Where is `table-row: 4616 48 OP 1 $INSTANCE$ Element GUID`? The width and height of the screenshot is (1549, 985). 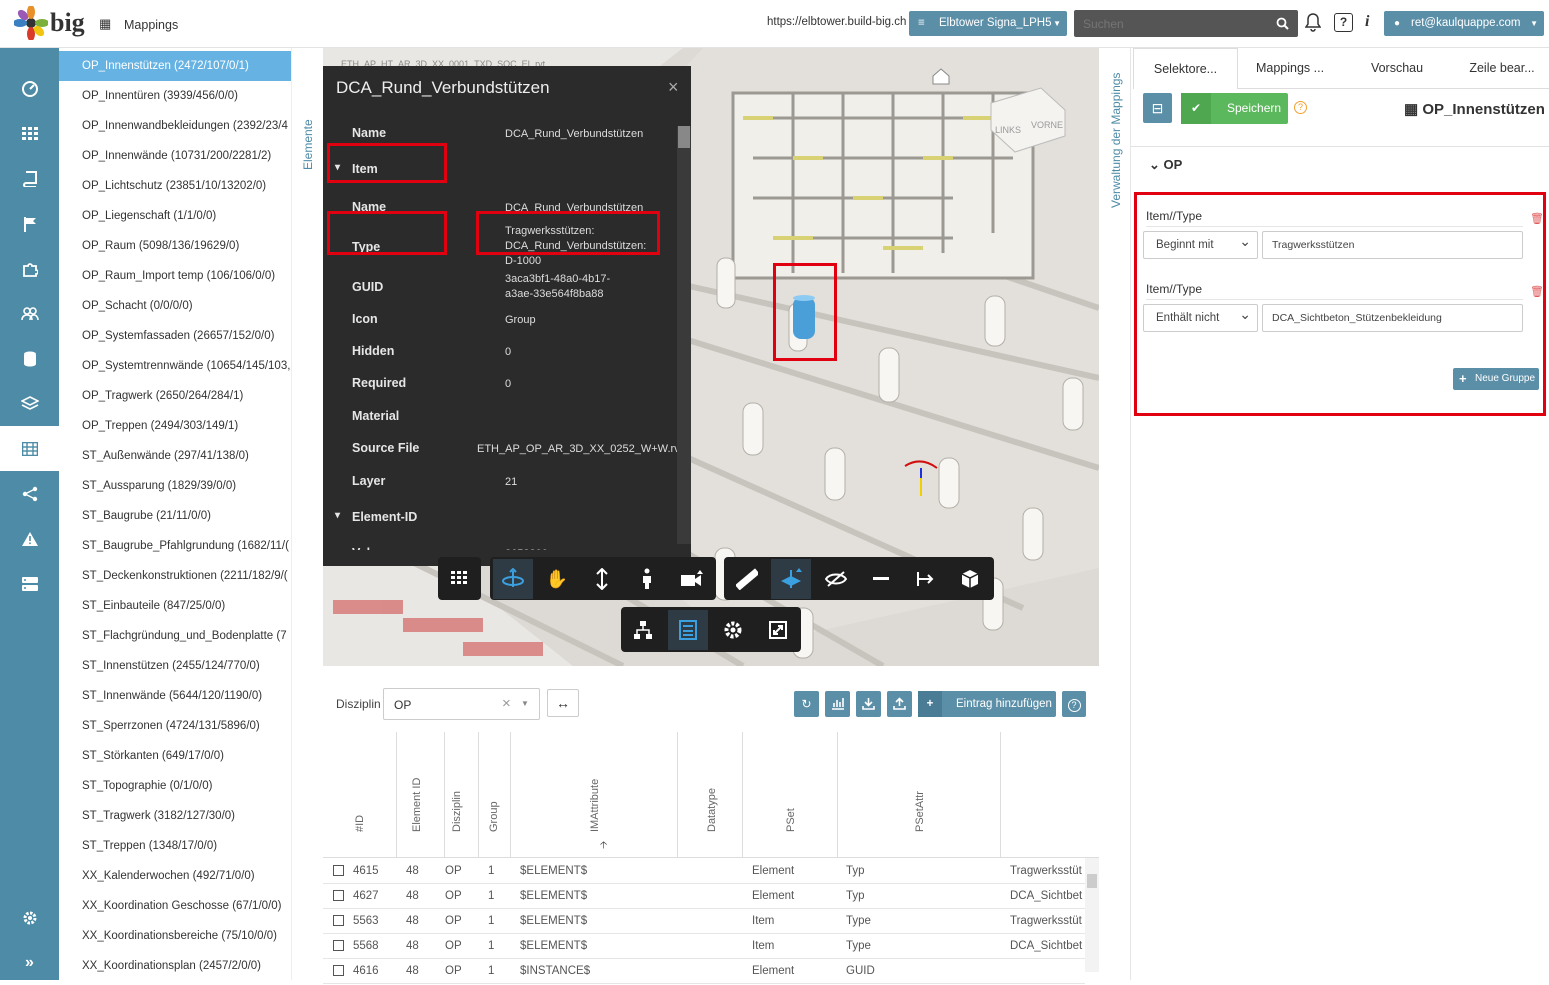 table-row: 4616 48 OP 1 $INSTANCE$ Element GUID is located at coordinates (704, 971).